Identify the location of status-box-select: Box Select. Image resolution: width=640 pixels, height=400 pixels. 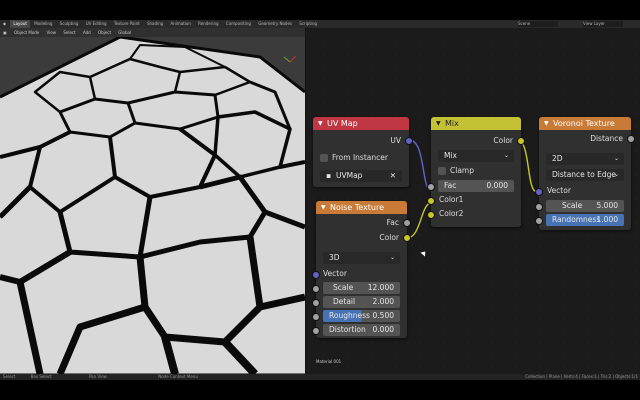
(41, 376).